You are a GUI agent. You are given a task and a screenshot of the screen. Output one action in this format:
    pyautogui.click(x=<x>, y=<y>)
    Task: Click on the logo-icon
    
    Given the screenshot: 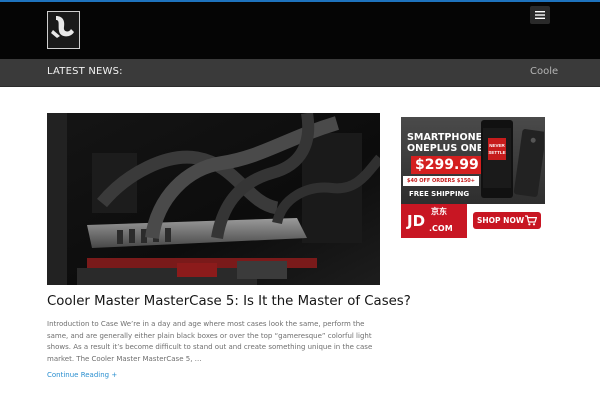 What is the action you would take?
    pyautogui.click(x=63, y=30)
    